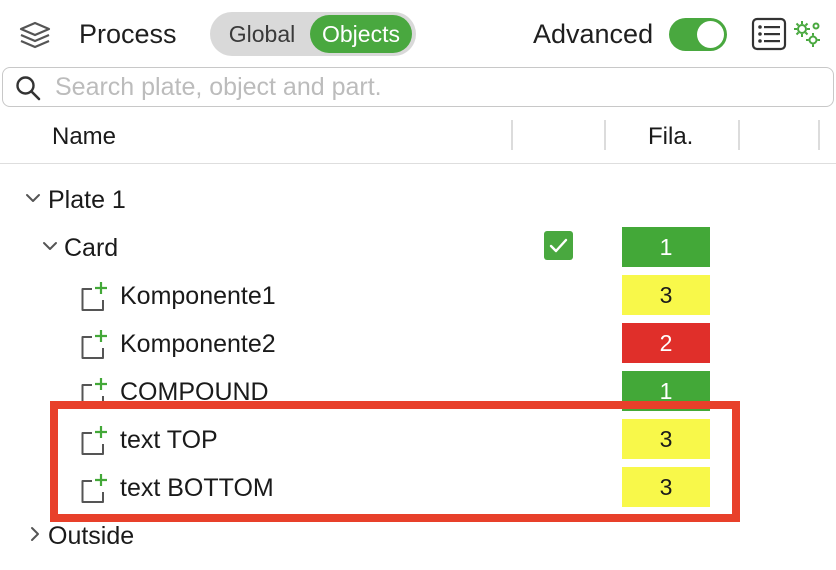 Image resolution: width=836 pixels, height=570 pixels. What do you see at coordinates (593, 34) in the screenshot?
I see `advanced-label: Advanced` at bounding box center [593, 34].